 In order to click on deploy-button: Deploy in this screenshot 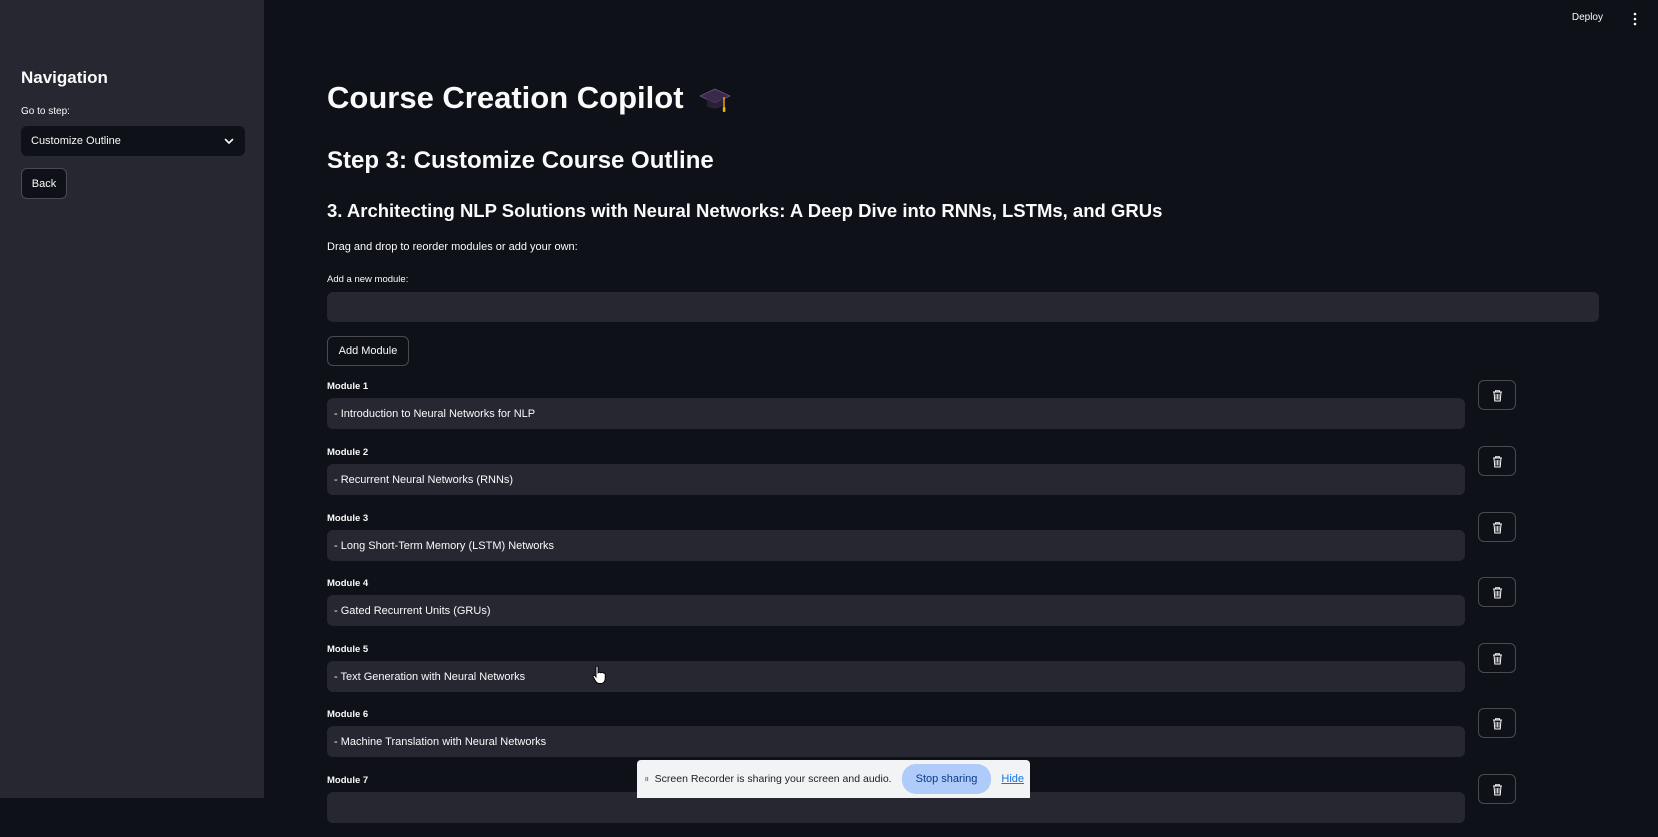, I will do `click(1587, 17)`.